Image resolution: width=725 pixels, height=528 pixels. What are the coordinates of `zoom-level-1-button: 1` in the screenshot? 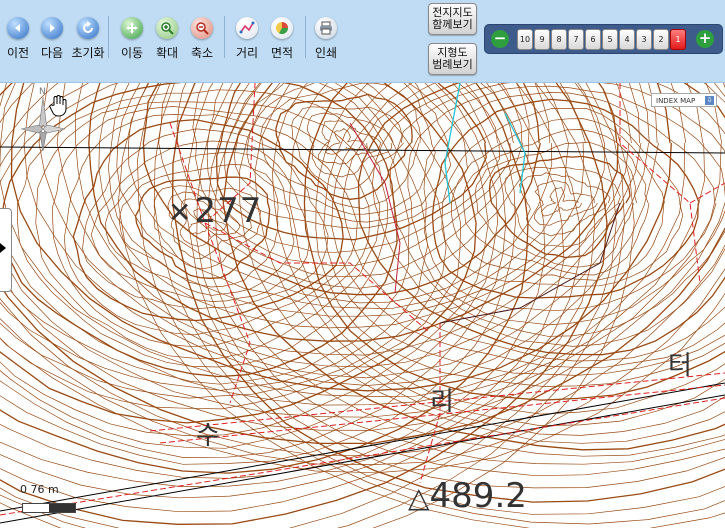 It's located at (678, 39).